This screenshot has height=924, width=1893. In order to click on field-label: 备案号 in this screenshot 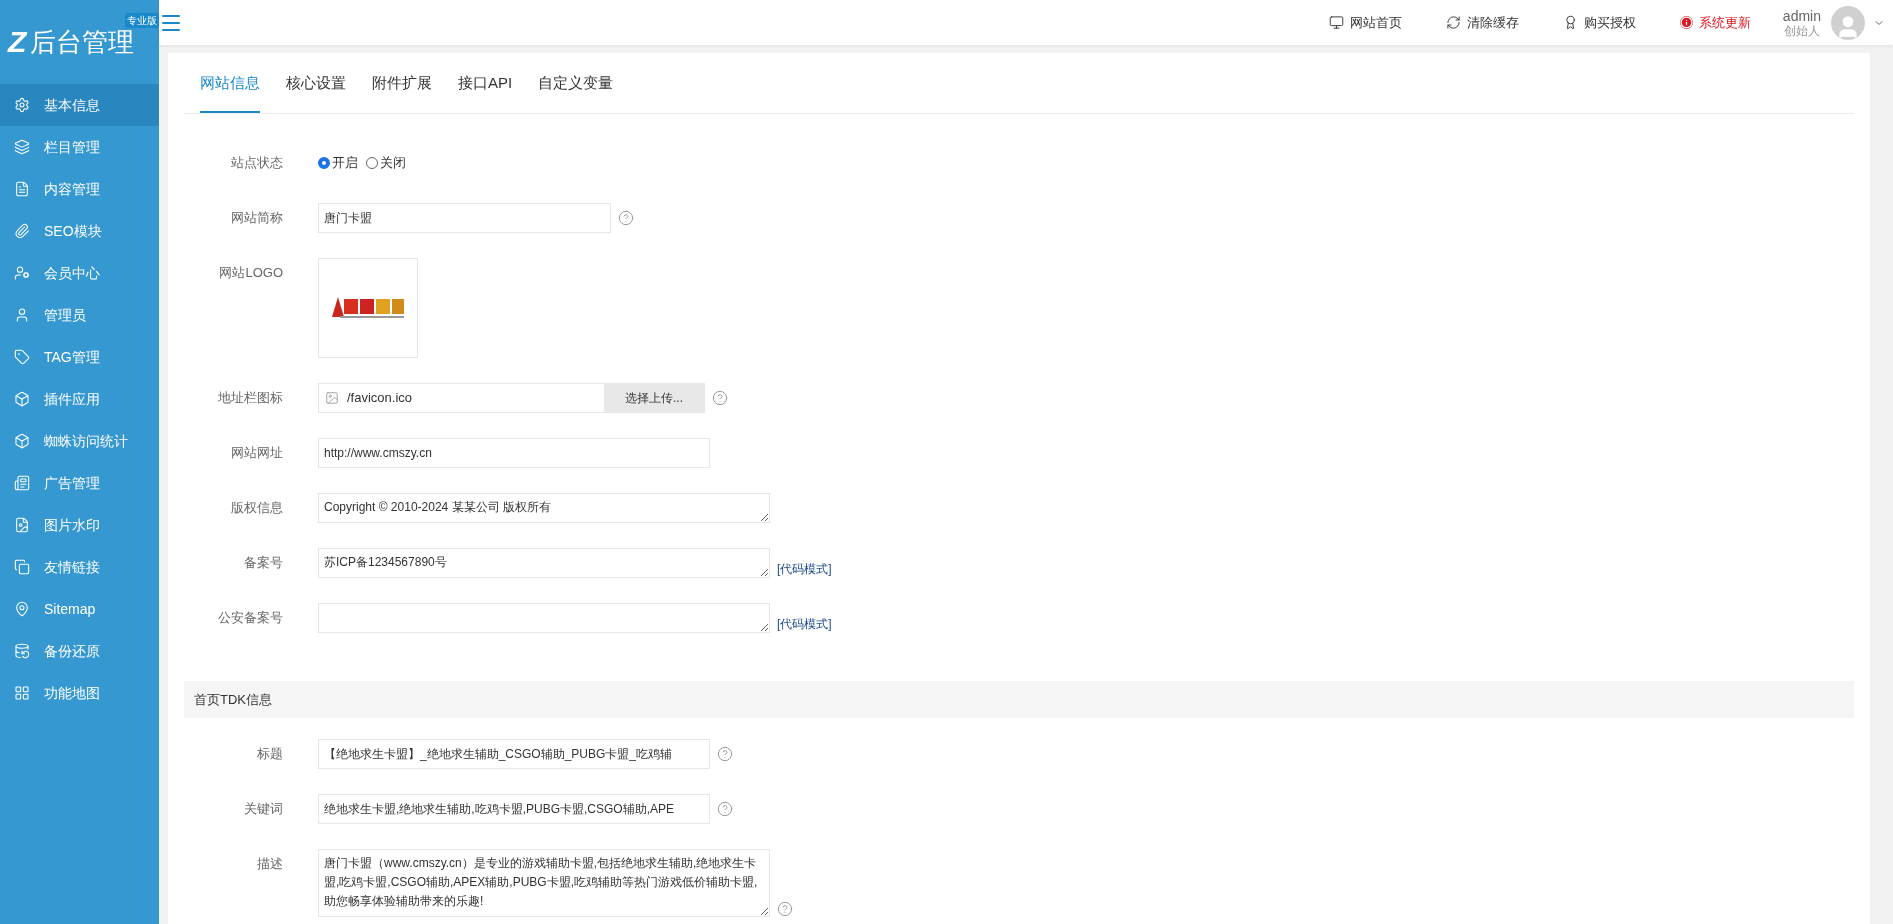, I will do `click(263, 563)`.